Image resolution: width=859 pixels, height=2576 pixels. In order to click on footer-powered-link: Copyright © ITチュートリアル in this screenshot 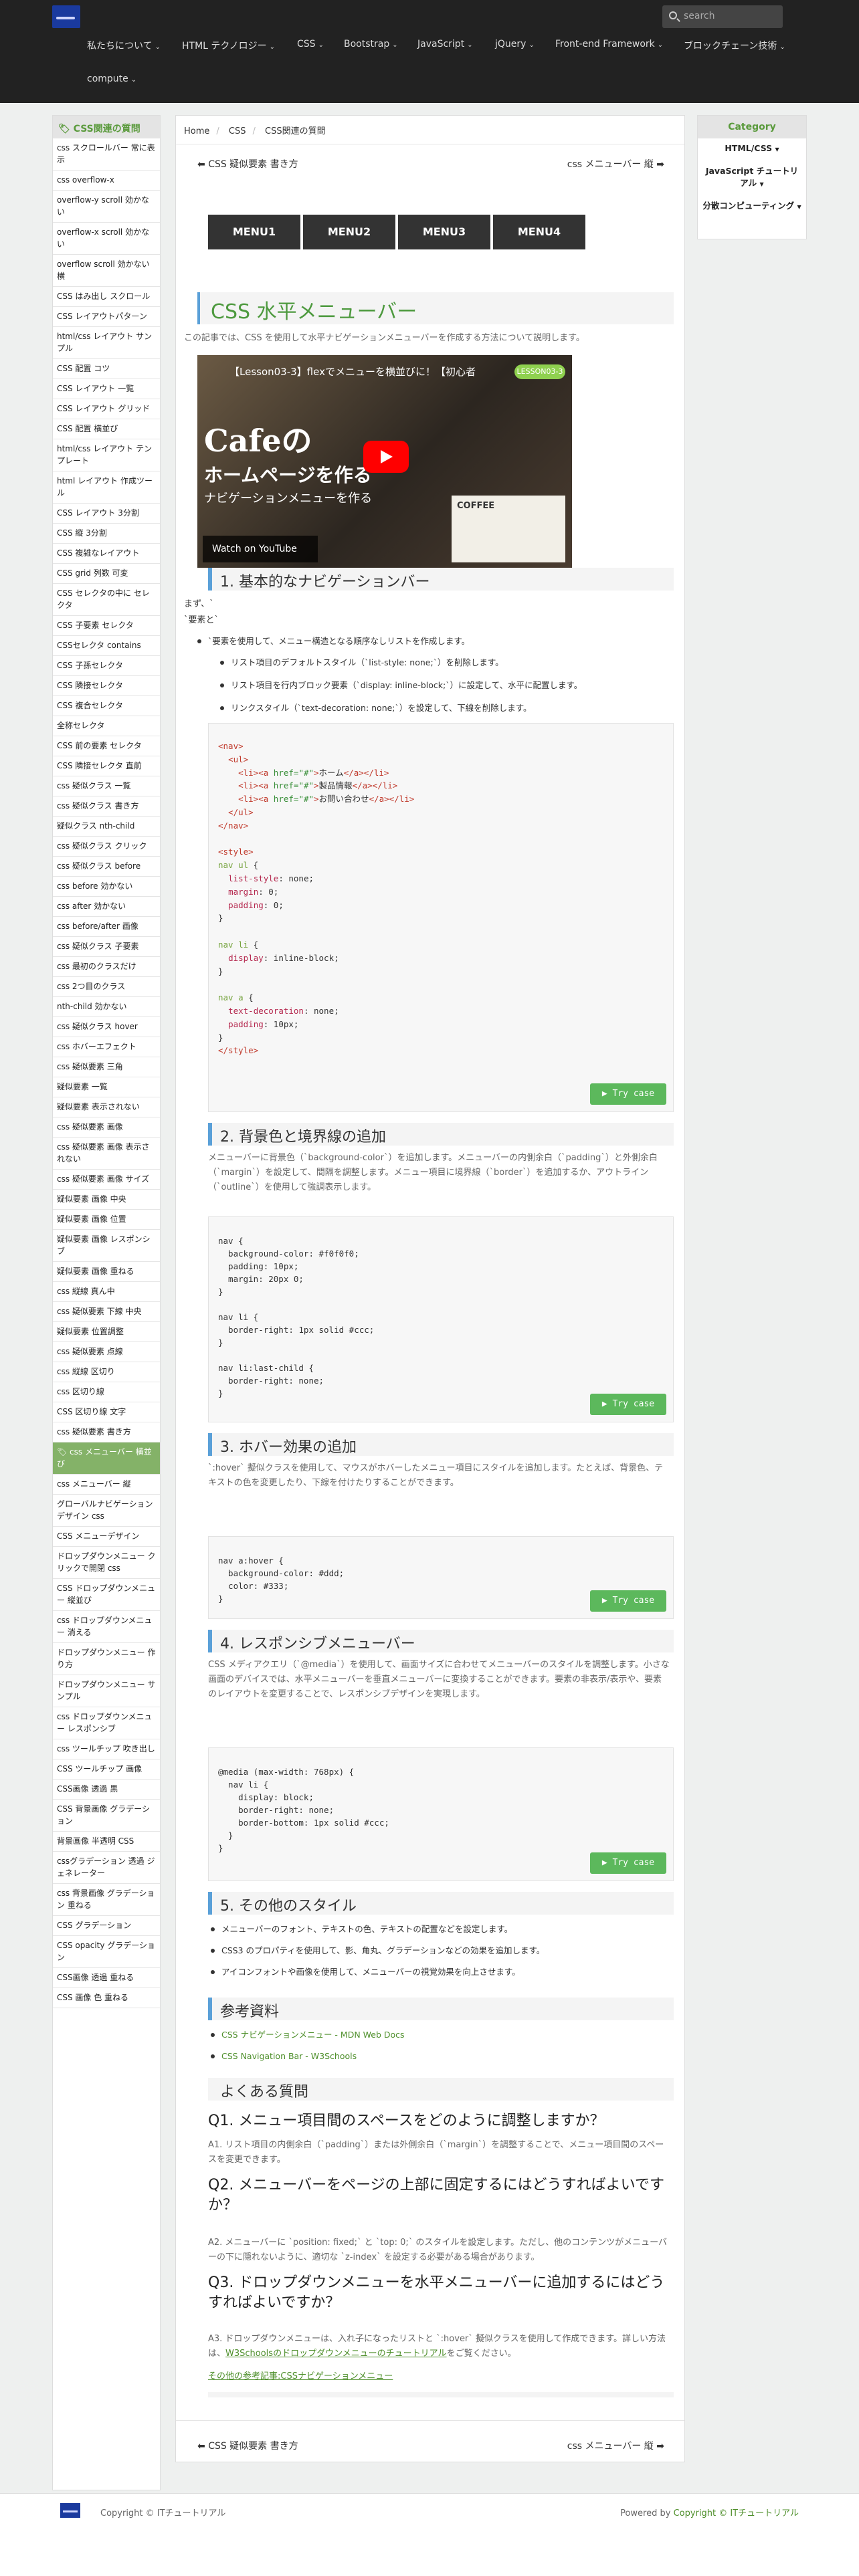, I will do `click(737, 2513)`.